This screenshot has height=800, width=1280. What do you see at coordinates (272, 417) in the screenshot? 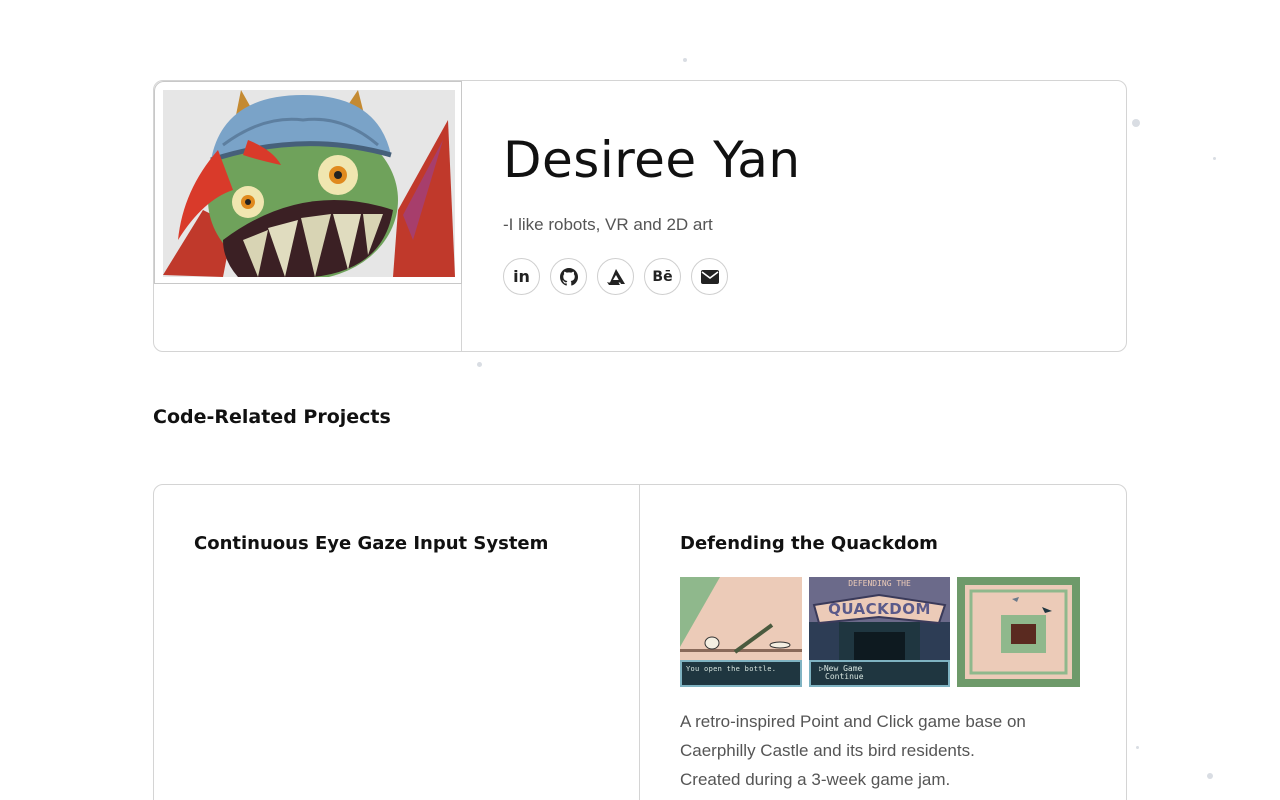
I see `section-title-code-projects: Code-Related Projects` at bounding box center [272, 417].